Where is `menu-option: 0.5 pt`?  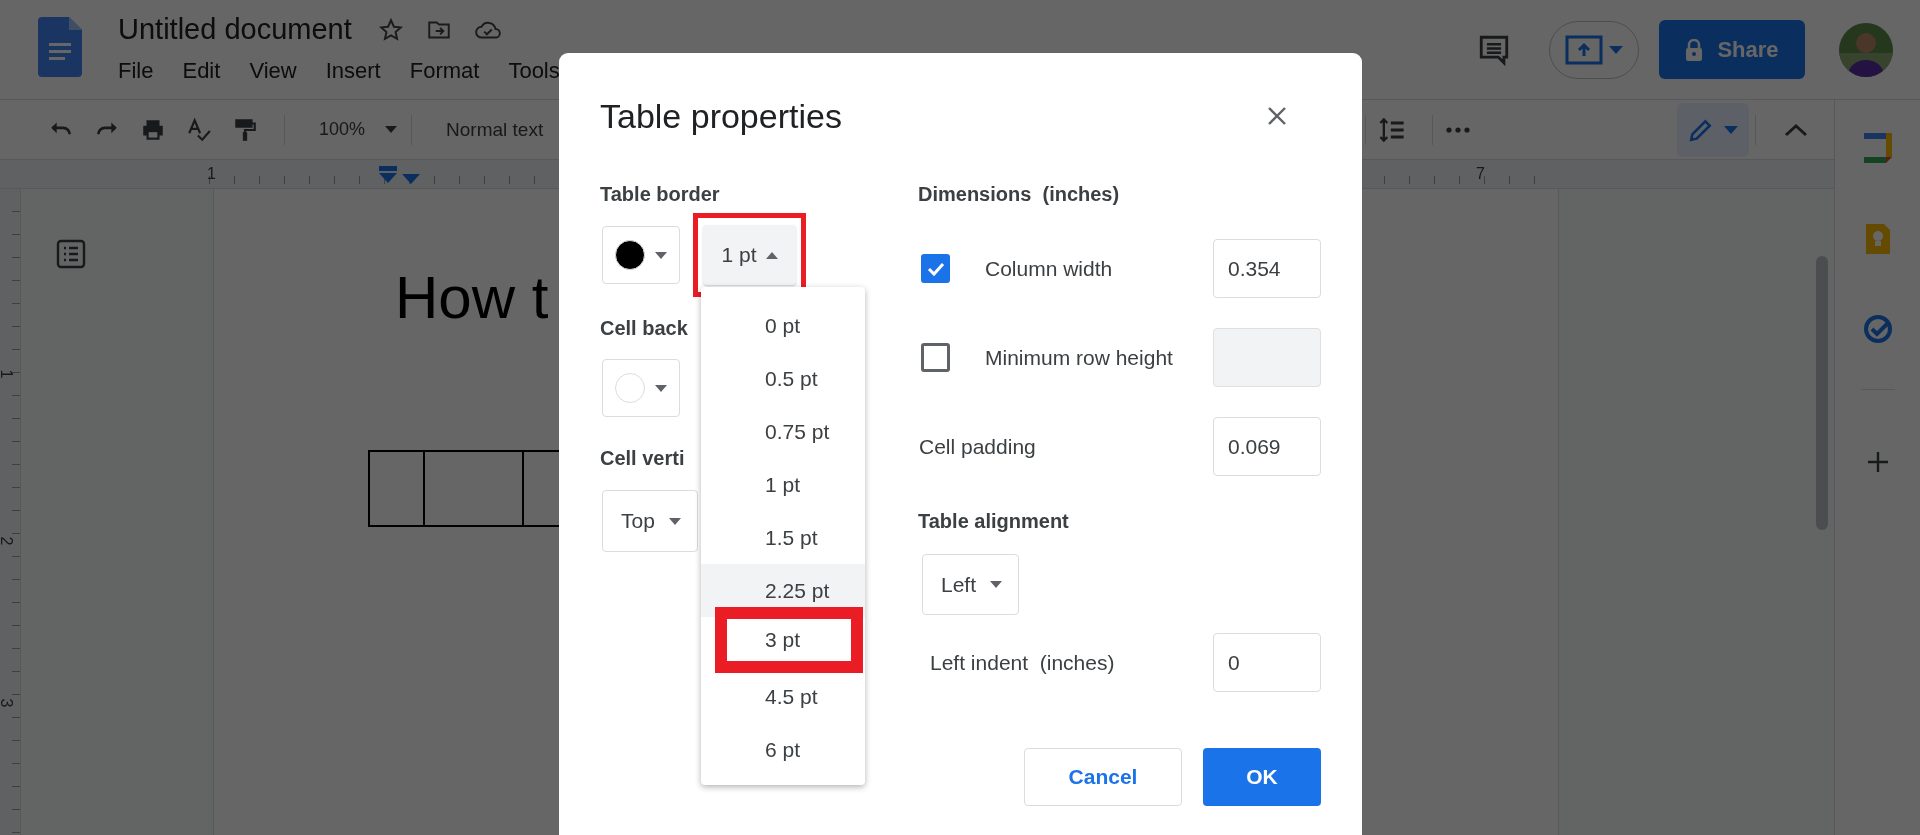
menu-option: 0.5 pt is located at coordinates (783, 378).